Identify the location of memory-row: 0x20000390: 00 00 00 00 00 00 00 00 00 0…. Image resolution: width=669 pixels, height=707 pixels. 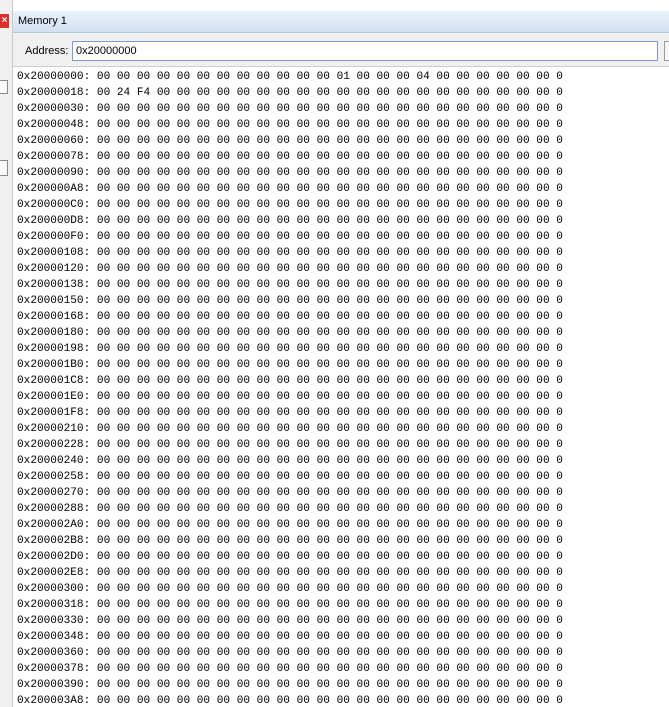
(343, 685).